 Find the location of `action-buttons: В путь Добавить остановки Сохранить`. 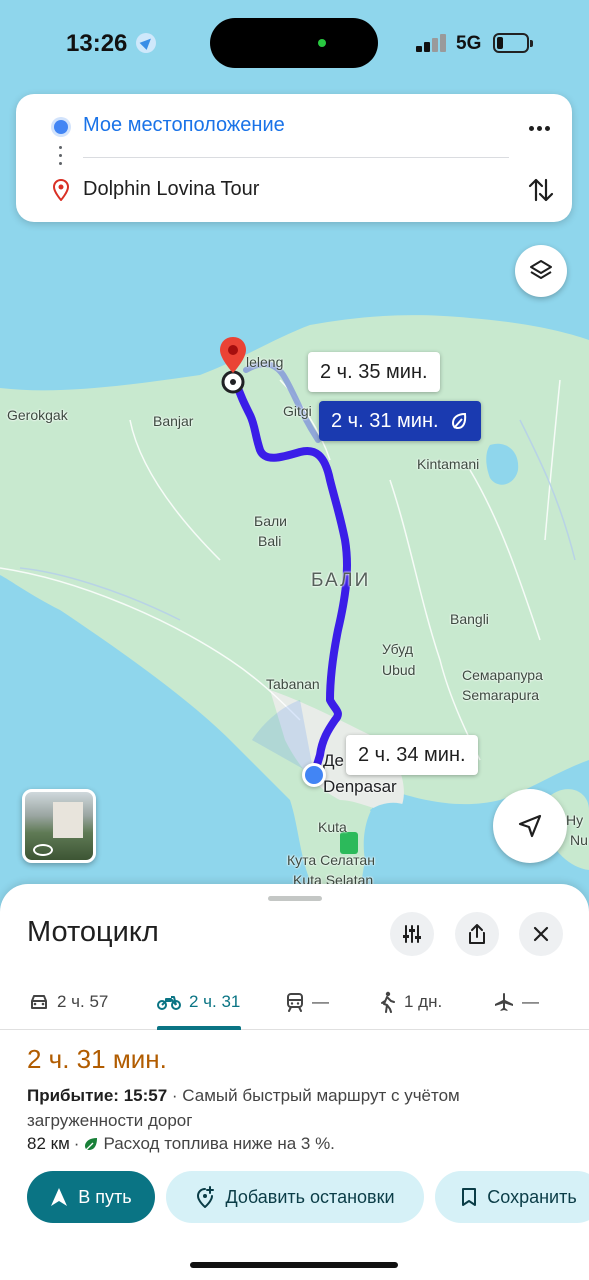

action-buttons: В путь Добавить остановки Сохранить is located at coordinates (294, 1197).